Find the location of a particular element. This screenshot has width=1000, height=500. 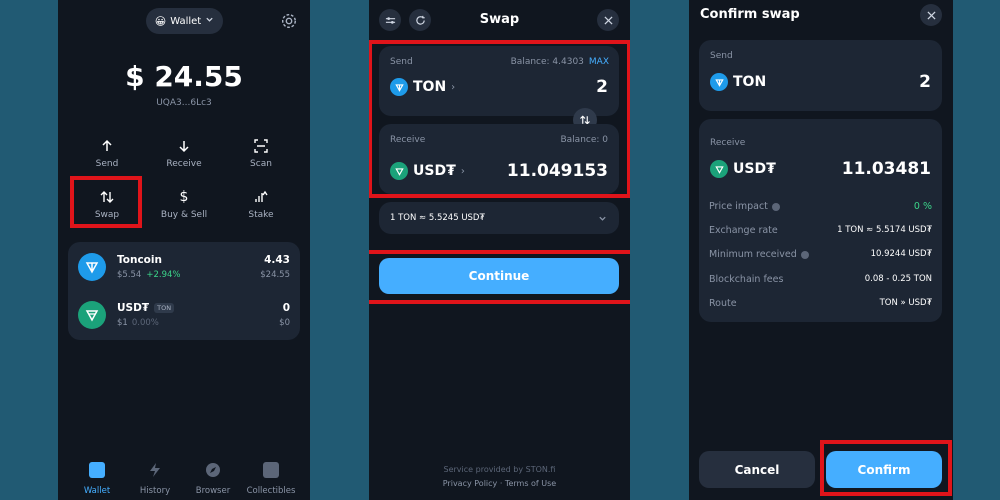

arrow-down-icon is located at coordinates (184, 147).